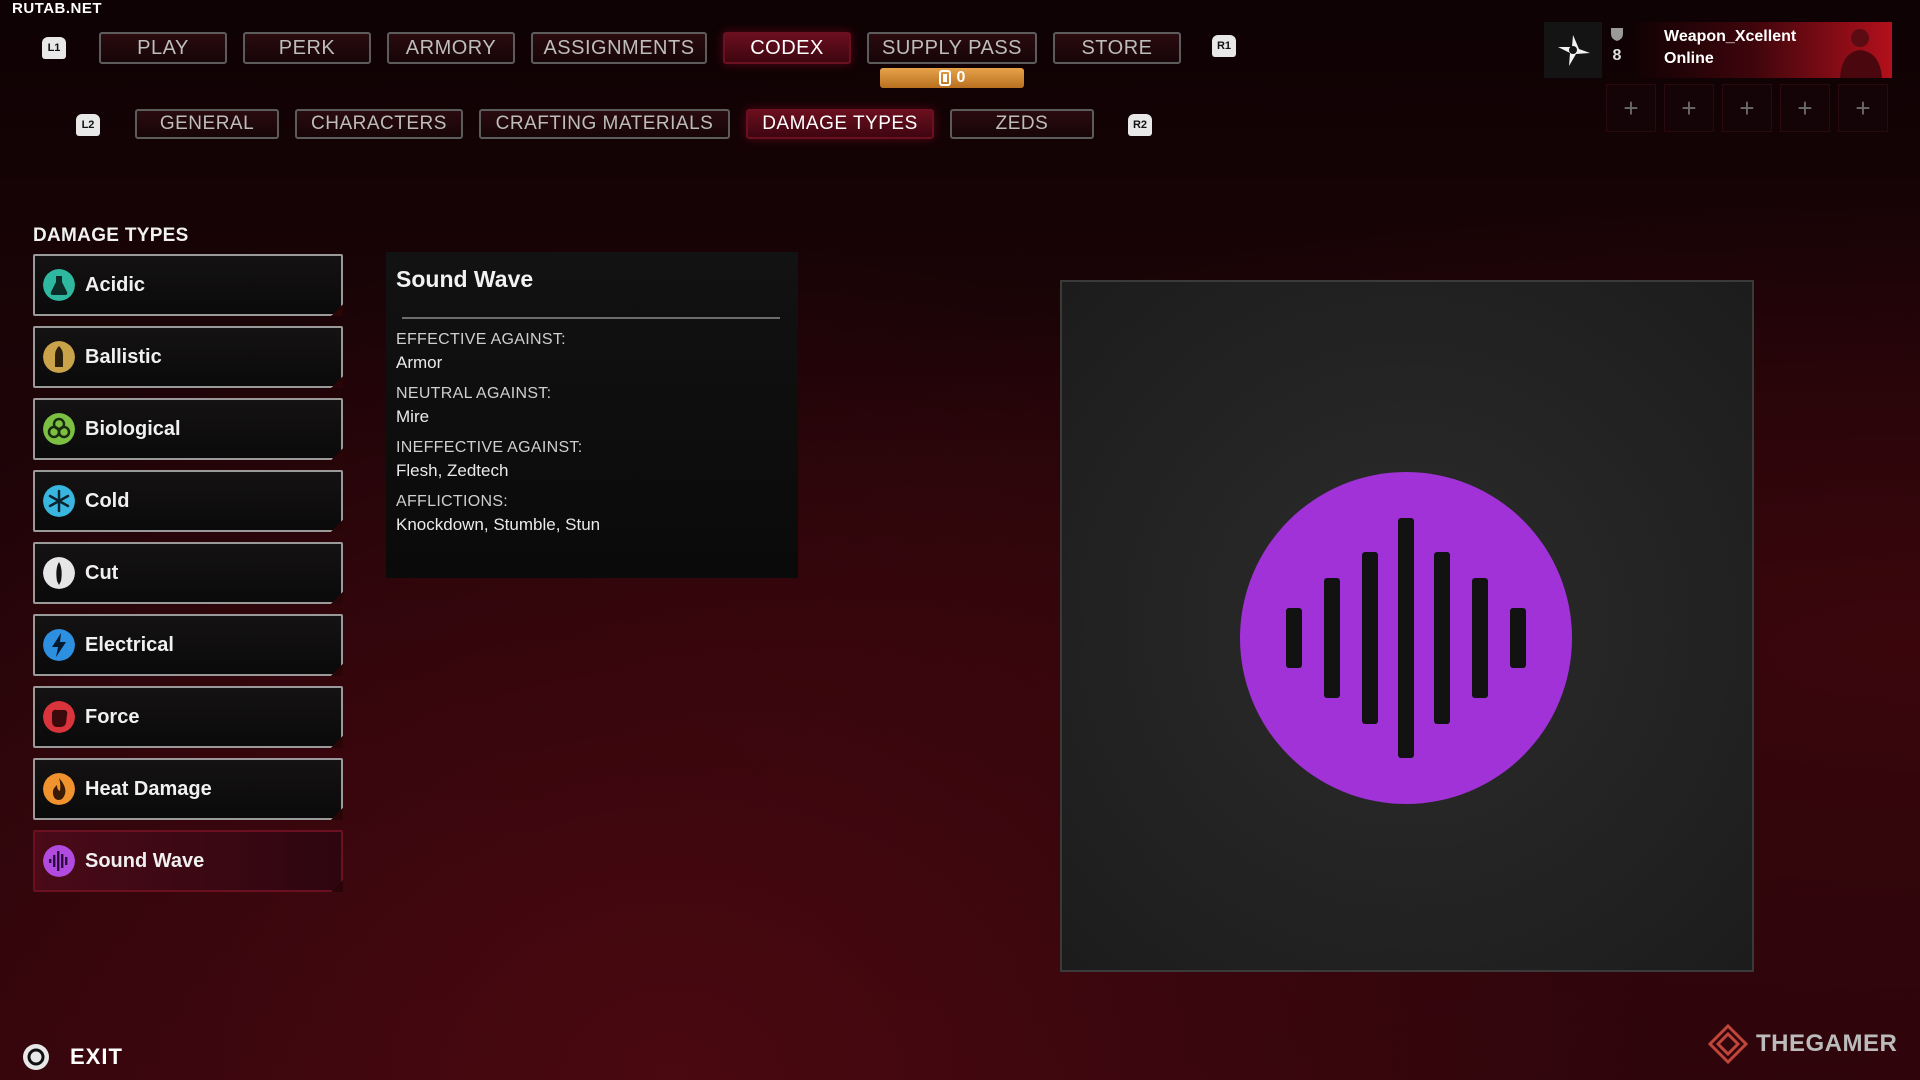 The image size is (1920, 1080). Describe the element at coordinates (1117, 48) in the screenshot. I see `tab-store: STORE` at that location.